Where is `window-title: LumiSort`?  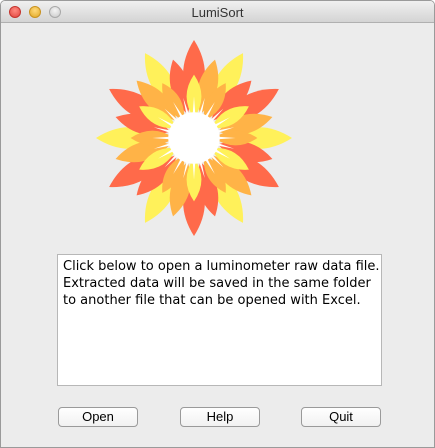 window-title: LumiSort is located at coordinates (217, 12).